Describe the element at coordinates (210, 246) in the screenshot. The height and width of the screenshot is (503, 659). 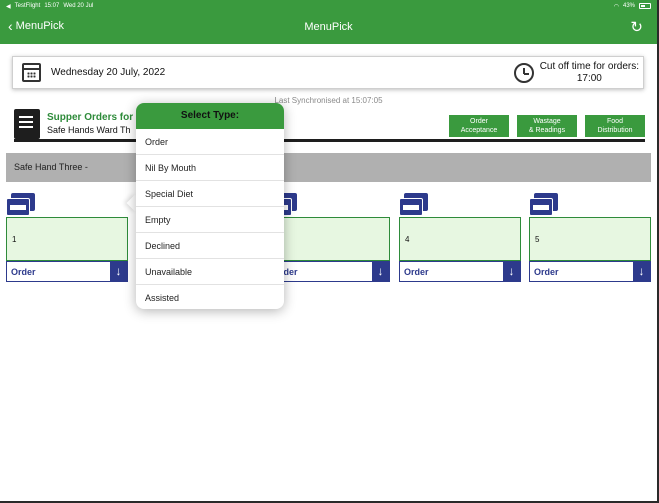
I see `option-declined: Declined` at that location.